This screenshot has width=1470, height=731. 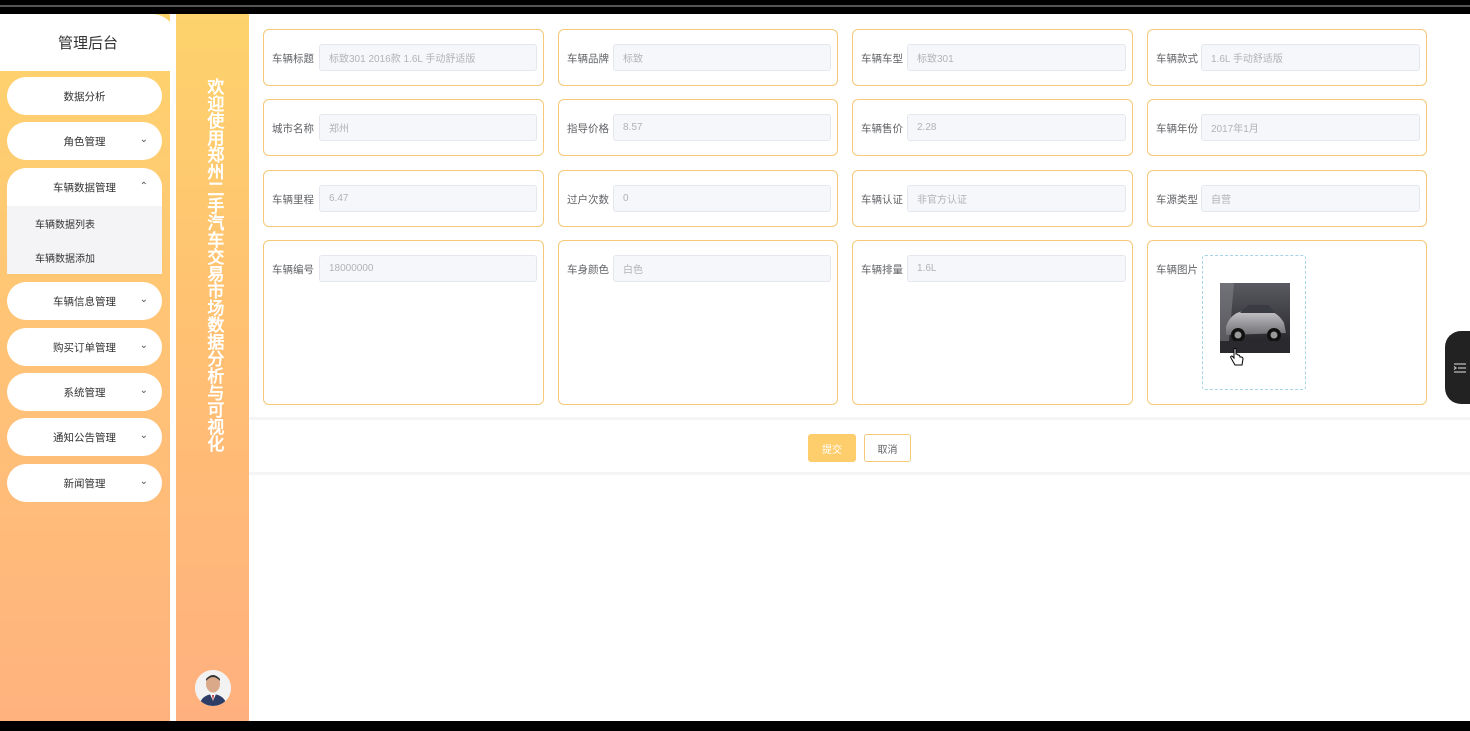 I want to click on field-label: 车辆认证, so click(x=882, y=200).